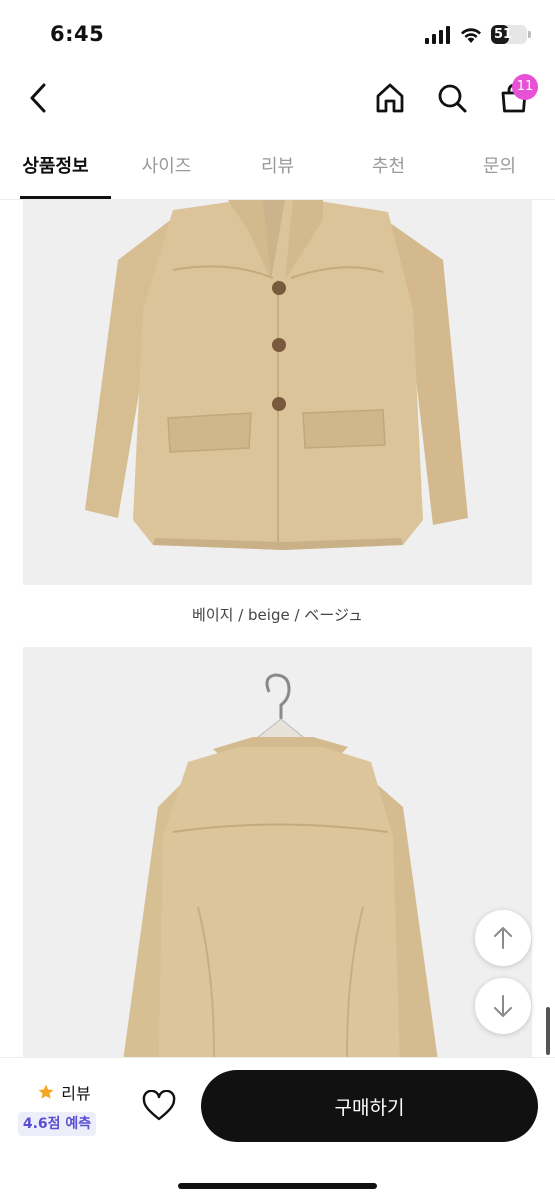  Describe the element at coordinates (525, 87) in the screenshot. I see `cart-count-badge: 11` at that location.